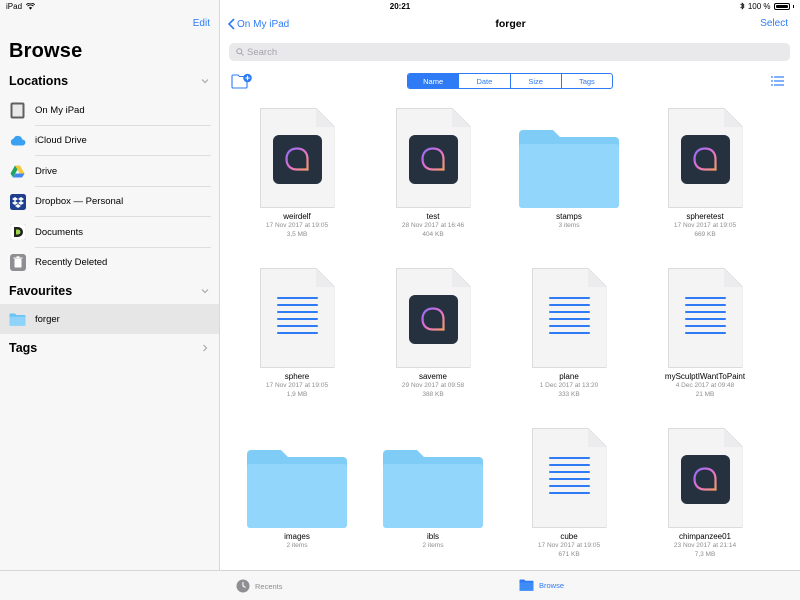 The height and width of the screenshot is (600, 800). What do you see at coordinates (263, 24) in the screenshot?
I see `back-button-label: On My iPad` at bounding box center [263, 24].